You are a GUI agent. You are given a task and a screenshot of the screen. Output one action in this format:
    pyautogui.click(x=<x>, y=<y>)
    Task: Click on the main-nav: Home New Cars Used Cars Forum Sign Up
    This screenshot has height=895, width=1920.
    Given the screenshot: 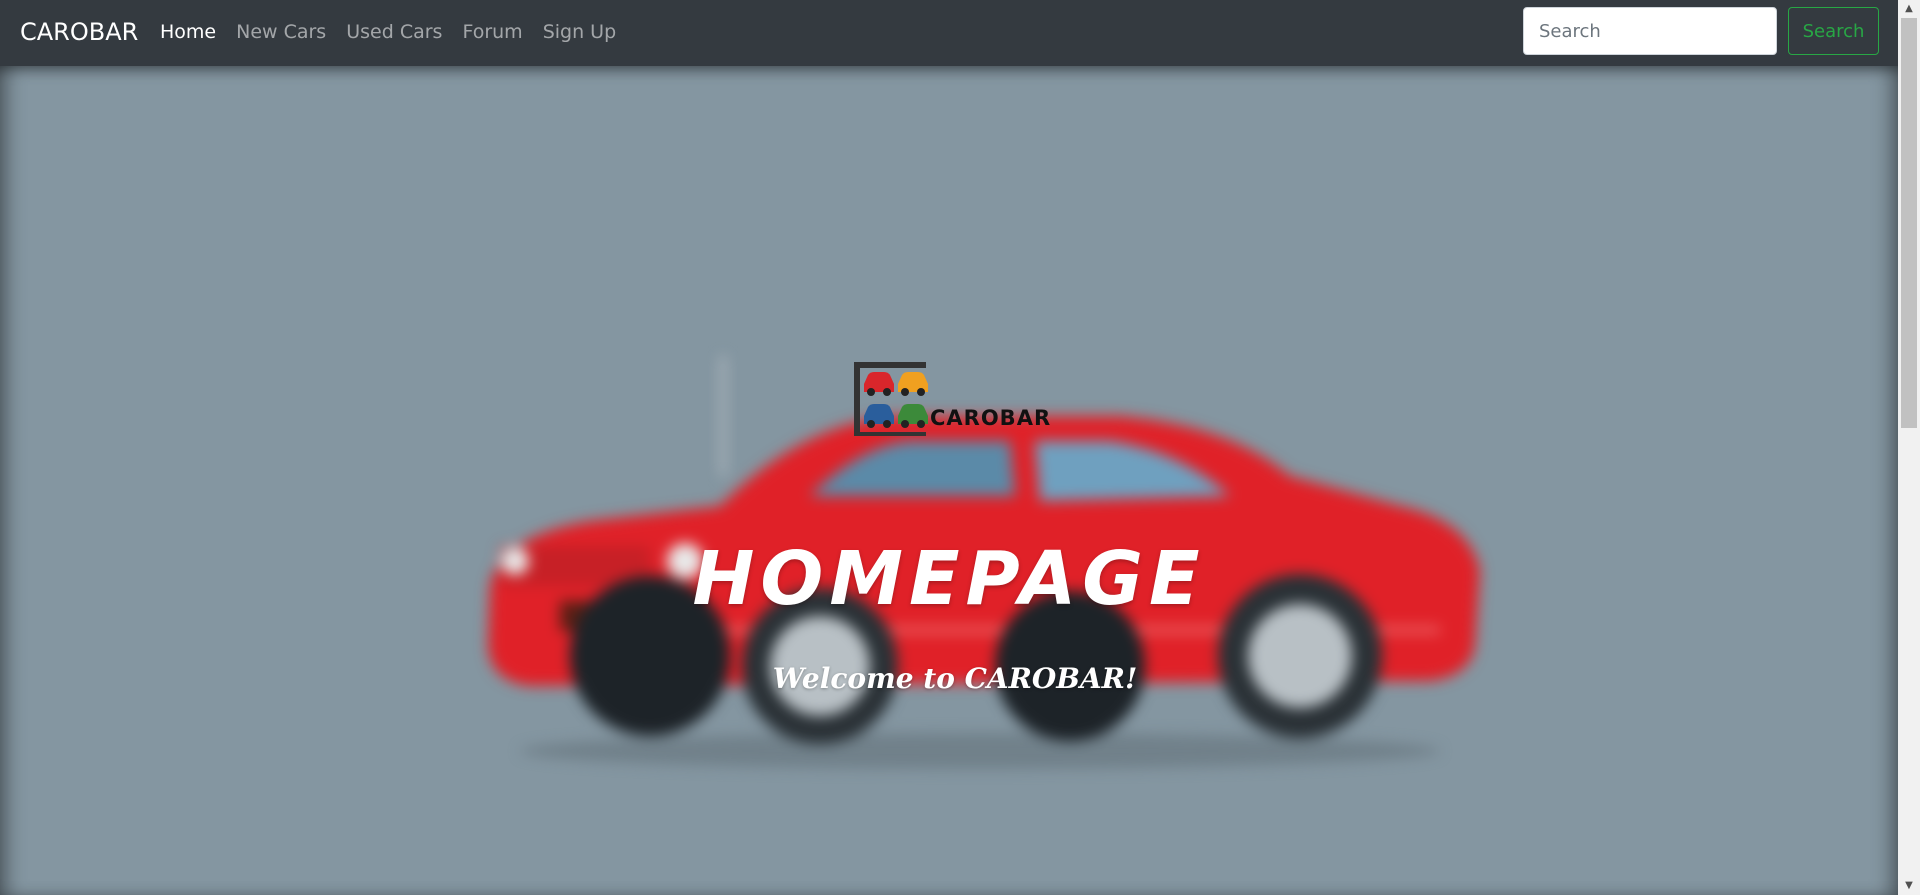 What is the action you would take?
    pyautogui.click(x=388, y=32)
    